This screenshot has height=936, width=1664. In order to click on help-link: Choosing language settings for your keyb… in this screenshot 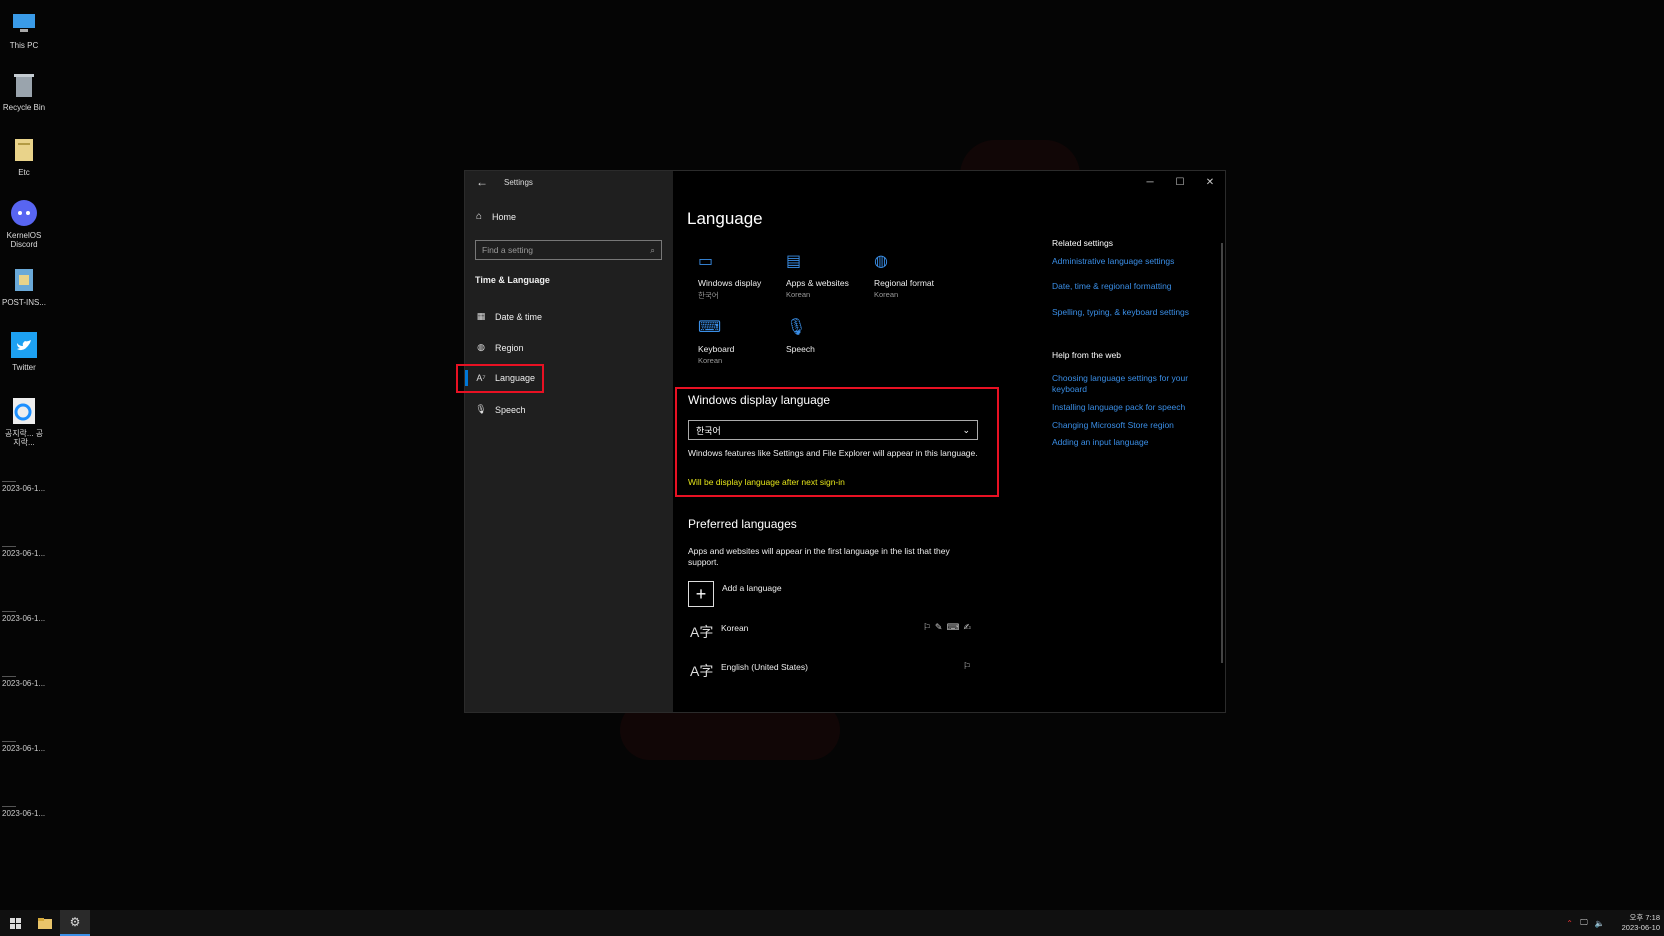, I will do `click(1129, 384)`.